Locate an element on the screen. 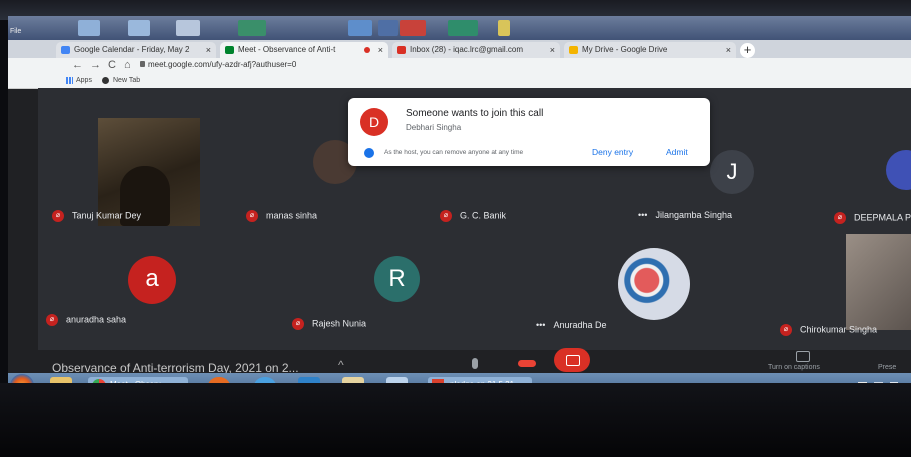 Image resolution: width=911 pixels, height=457 pixels. home-icon: ⌂ is located at coordinates (127, 65).